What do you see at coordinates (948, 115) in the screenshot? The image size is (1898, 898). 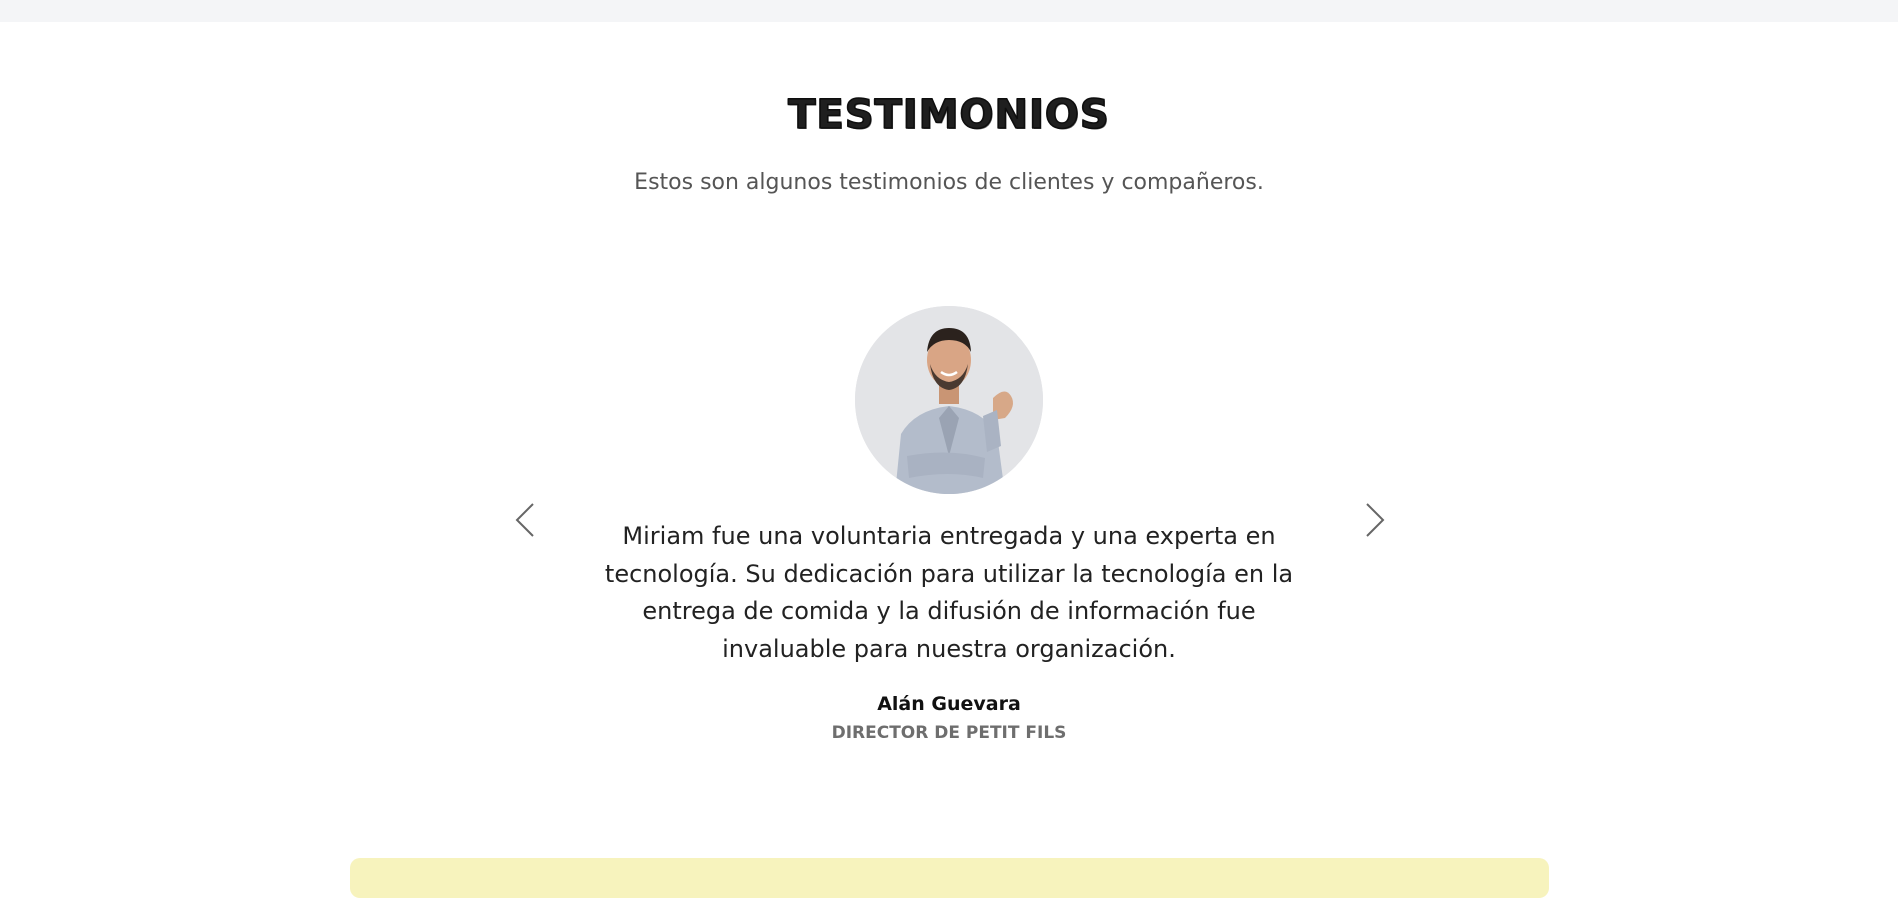 I see `section-title: TESTIMONIOS` at bounding box center [948, 115].